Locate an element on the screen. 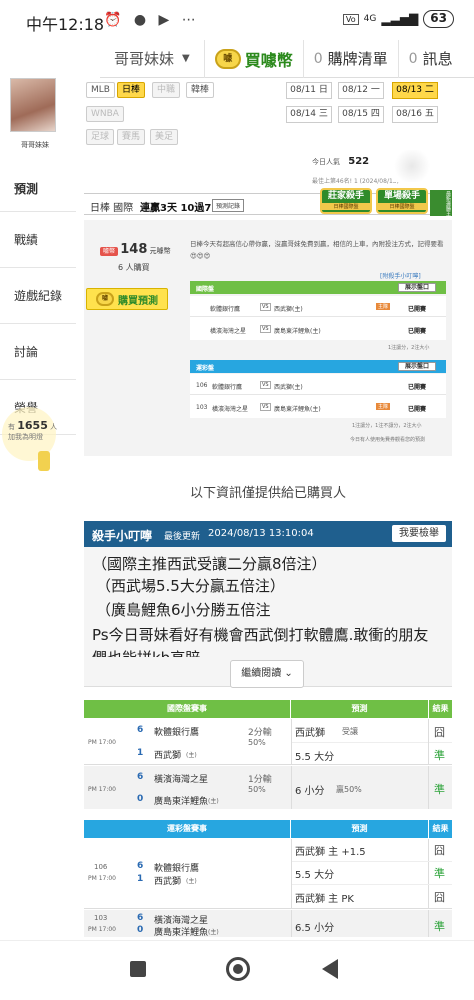 The height and width of the screenshot is (1000, 474). messages-label: 訊息 is located at coordinates (437, 59).